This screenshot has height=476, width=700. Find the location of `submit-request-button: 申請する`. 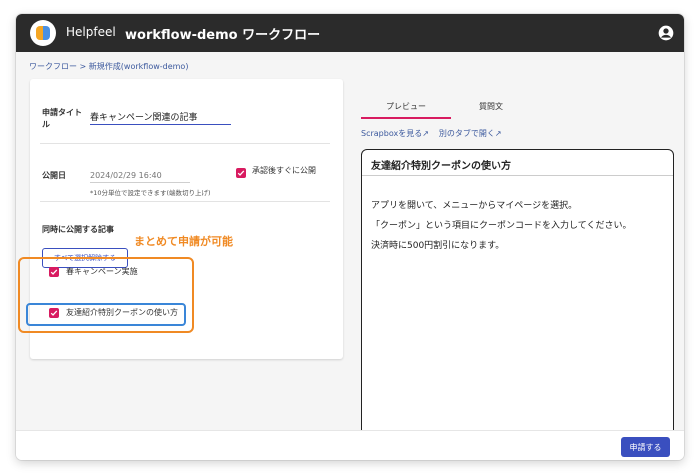

submit-request-button: 申請する is located at coordinates (645, 447).